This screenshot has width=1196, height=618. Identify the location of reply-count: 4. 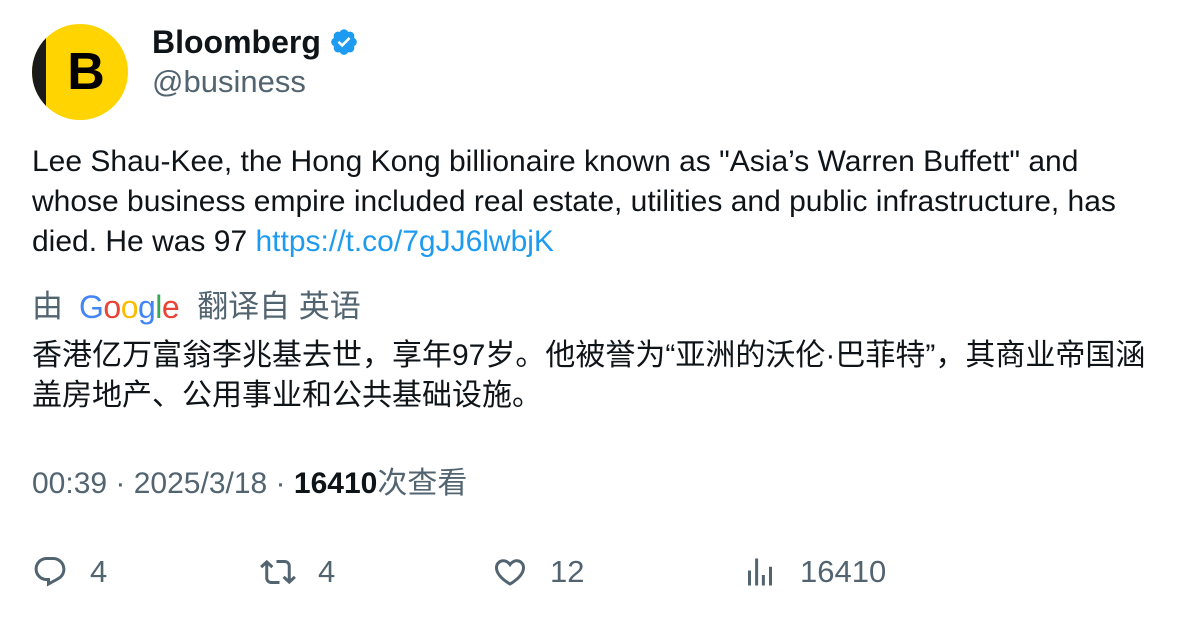
(99, 571).